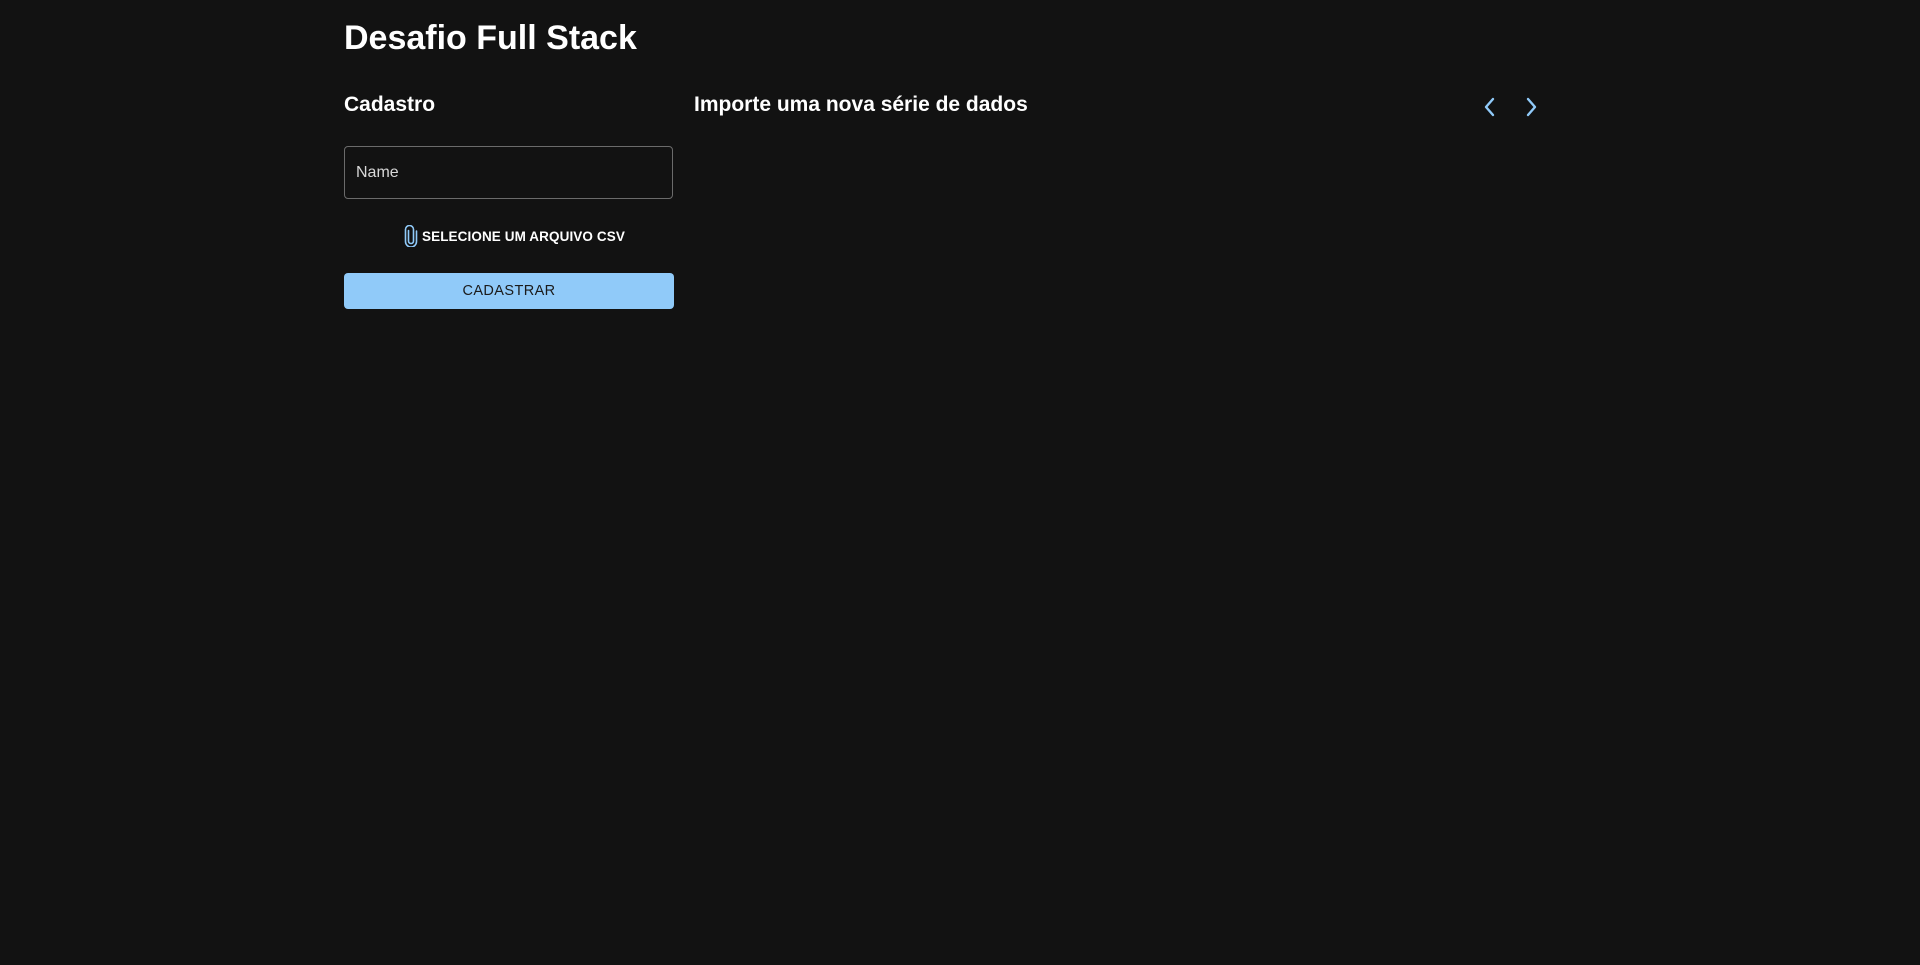 This screenshot has height=965, width=1920. I want to click on select-csv-label: SELECIONE UM ARQUIVO CSV, so click(523, 236).